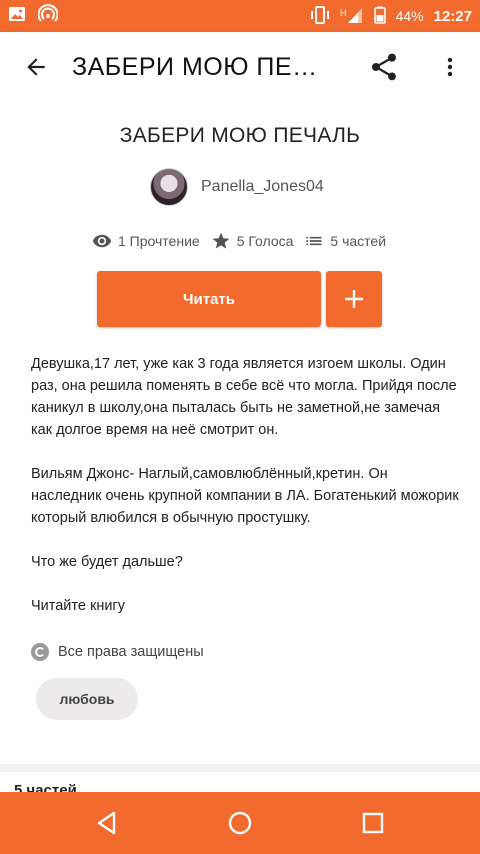 Image resolution: width=480 pixels, height=854 pixels. I want to click on app-bar-title: ЗАБЕРИ МОЮ ПЕЧАЛЬ, so click(202, 66).